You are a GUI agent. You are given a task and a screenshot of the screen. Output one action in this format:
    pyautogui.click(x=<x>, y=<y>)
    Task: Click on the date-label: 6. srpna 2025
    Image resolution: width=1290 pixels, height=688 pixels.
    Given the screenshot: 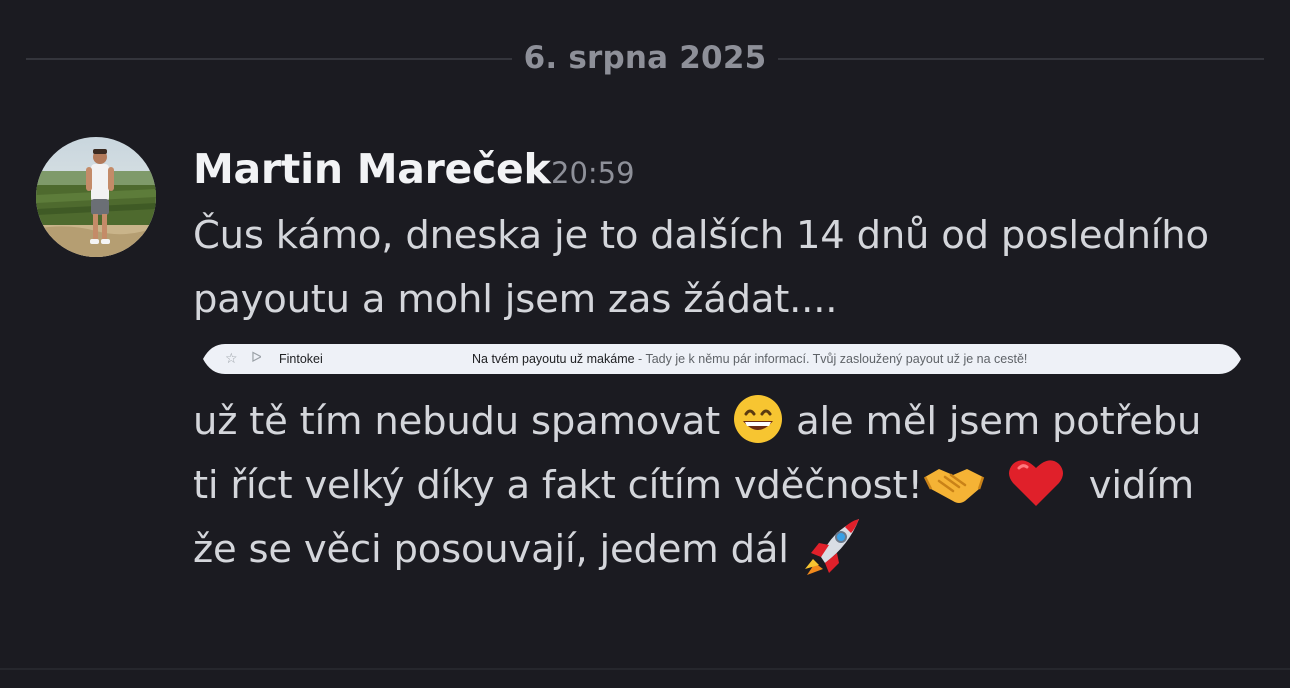 What is the action you would take?
    pyautogui.click(x=645, y=58)
    